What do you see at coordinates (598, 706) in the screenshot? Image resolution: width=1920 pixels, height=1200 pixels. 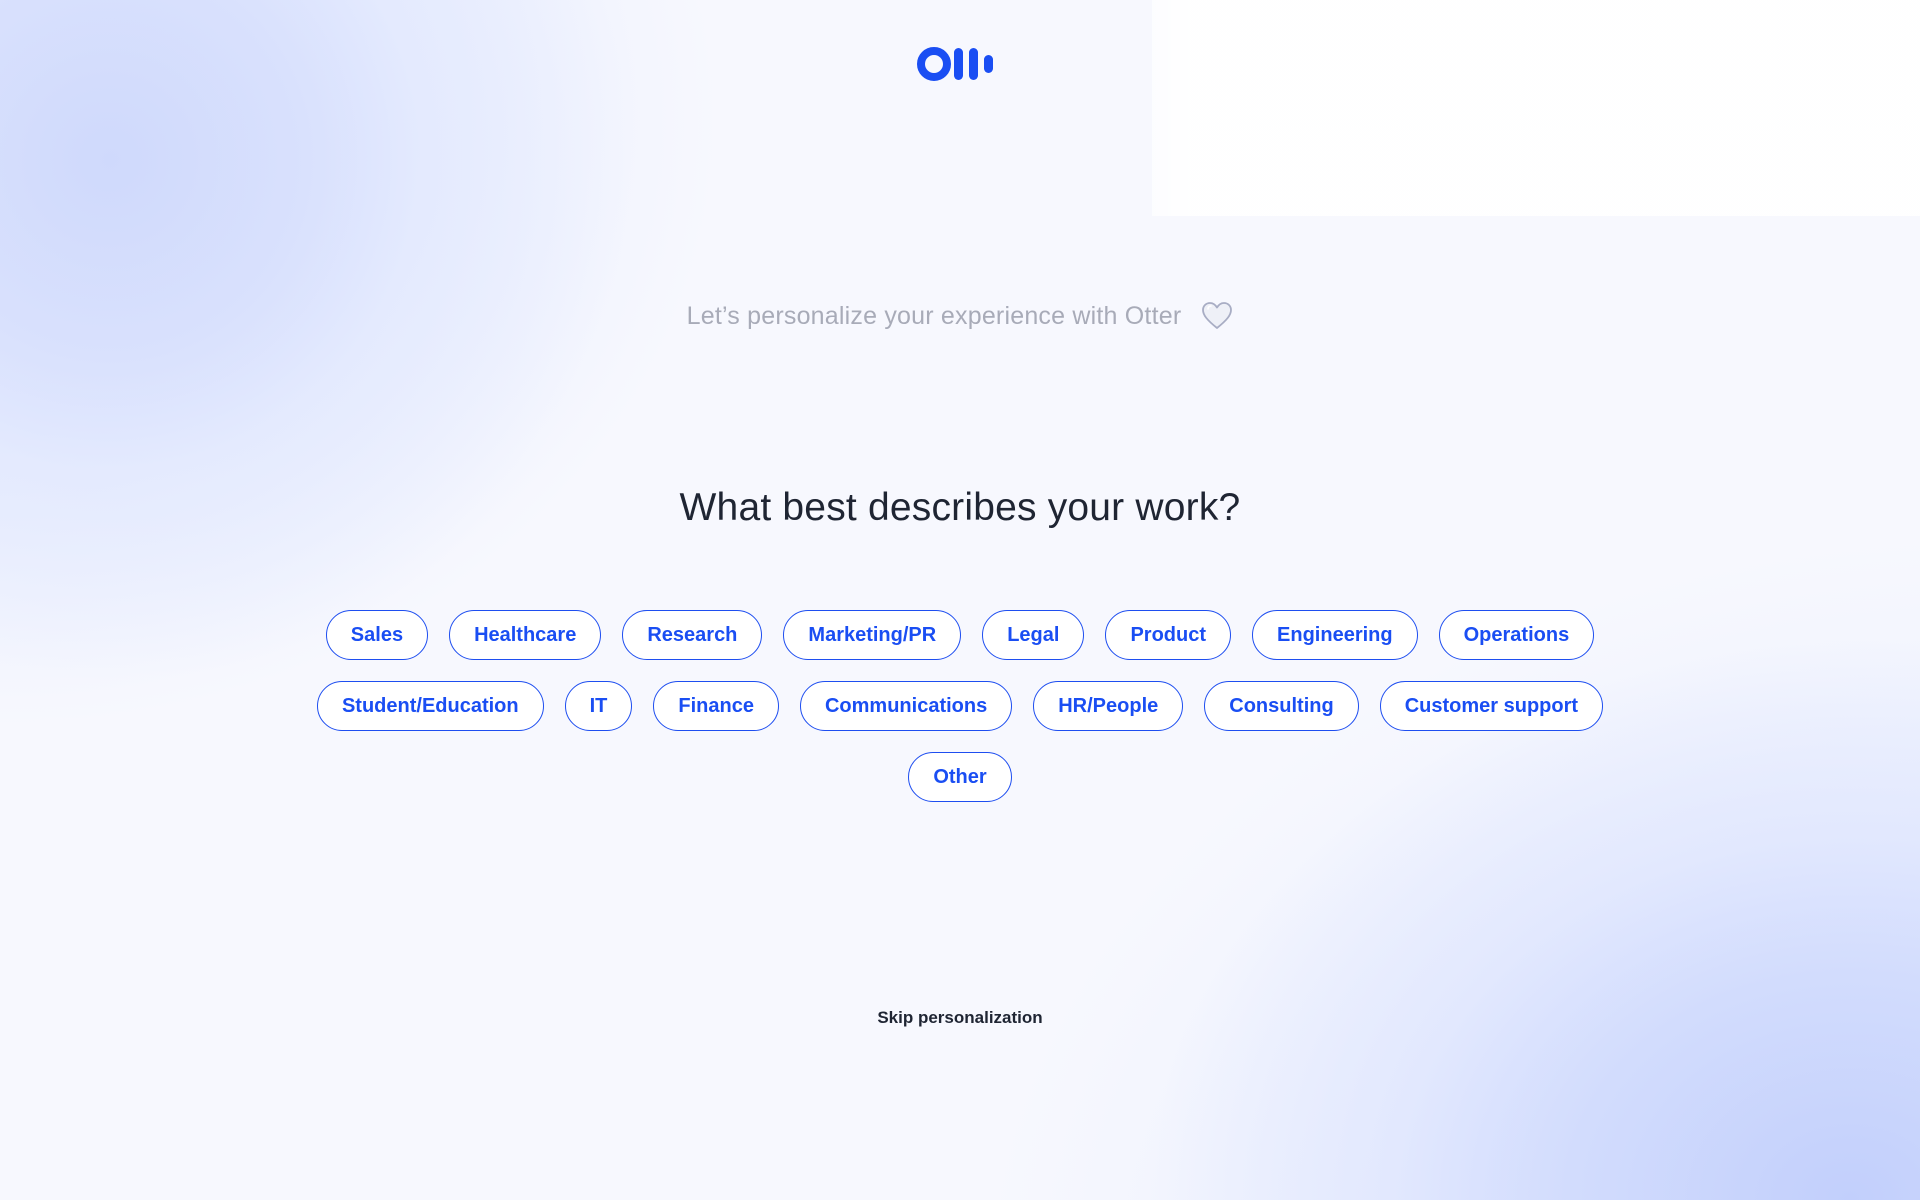 I see `chip-it: IT` at bounding box center [598, 706].